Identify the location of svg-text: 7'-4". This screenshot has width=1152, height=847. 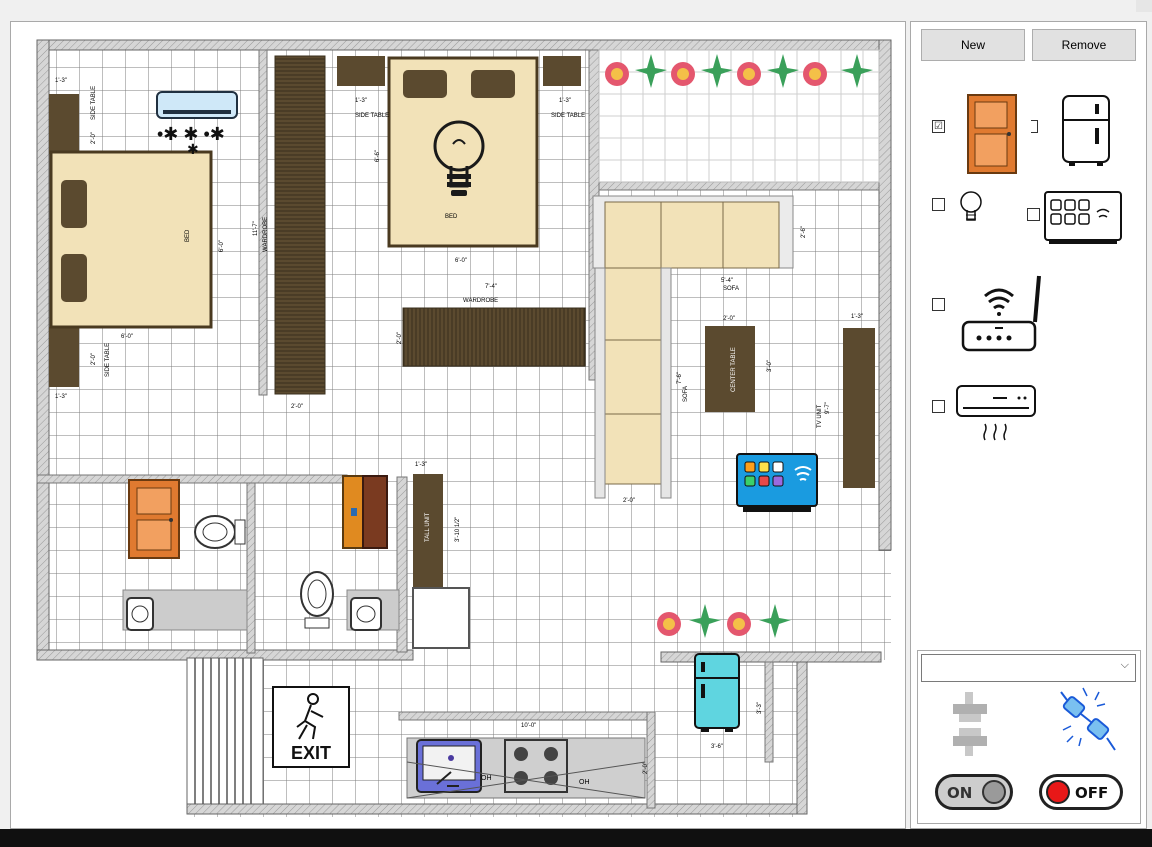
(491, 287).